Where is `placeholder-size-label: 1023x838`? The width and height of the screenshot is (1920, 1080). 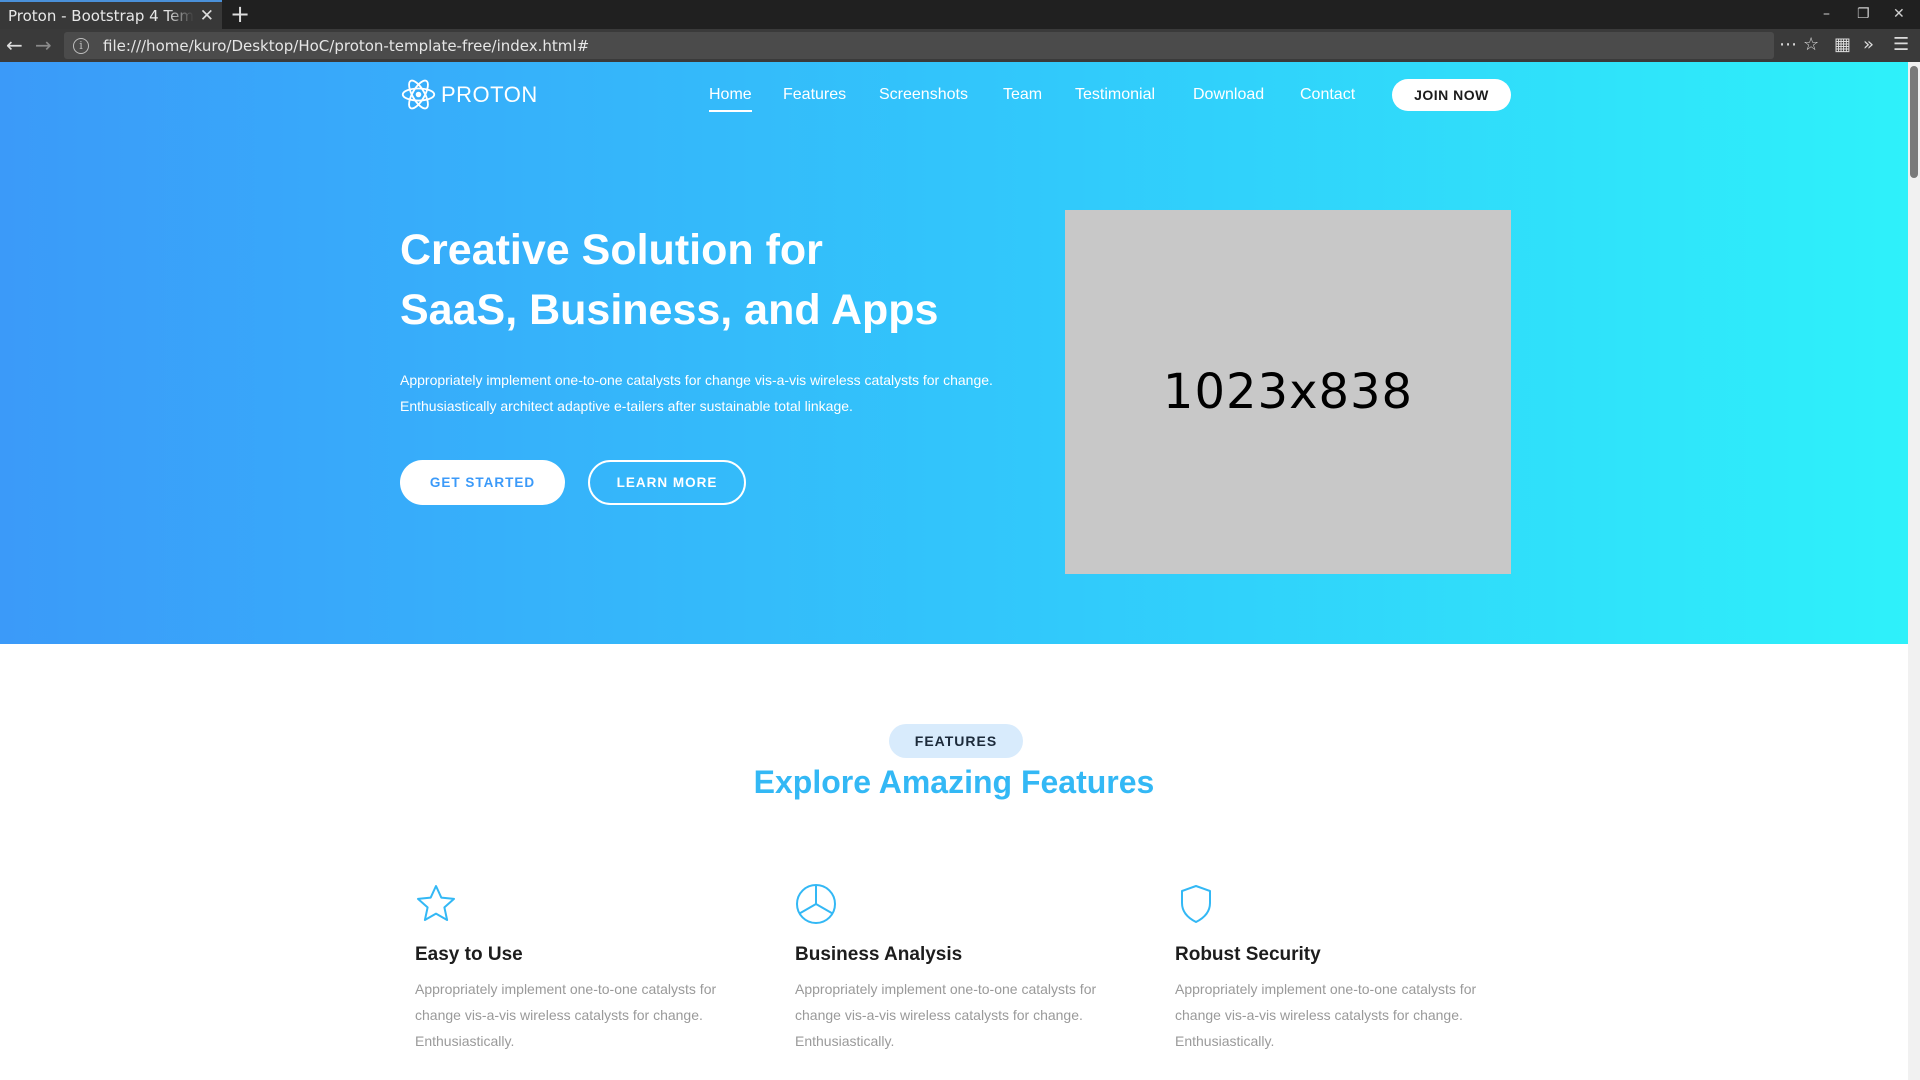
placeholder-size-label: 1023x838 is located at coordinates (1288, 392).